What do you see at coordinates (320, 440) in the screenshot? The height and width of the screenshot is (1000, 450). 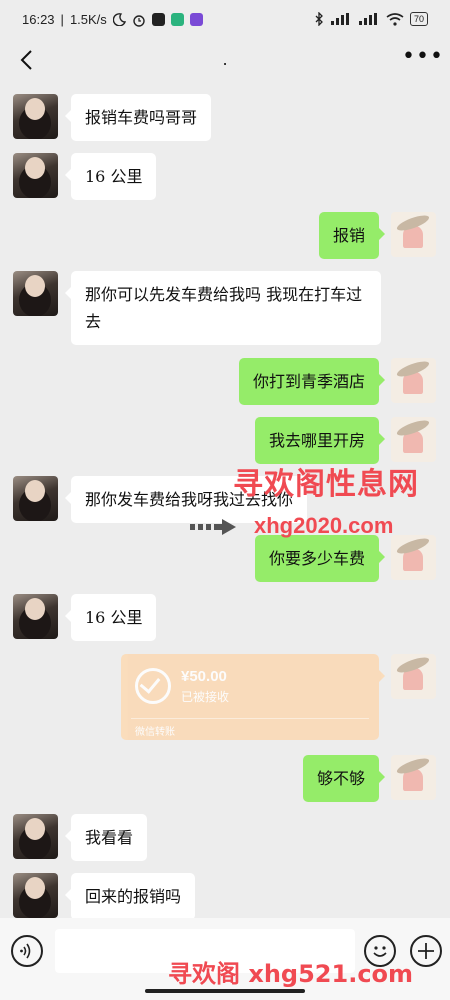 I see `message-bubble: 我去哪里开房` at bounding box center [320, 440].